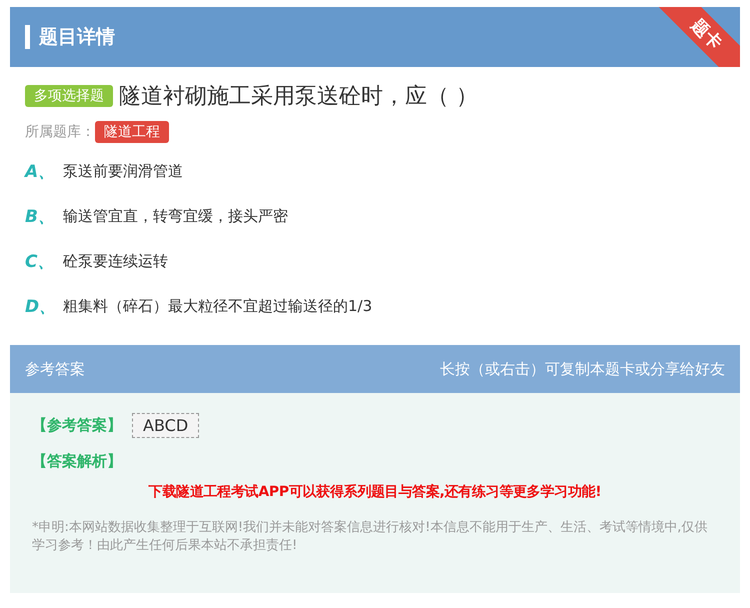  I want to click on option-text: 输送管宜直，转弯宜缓，接头严密, so click(175, 216).